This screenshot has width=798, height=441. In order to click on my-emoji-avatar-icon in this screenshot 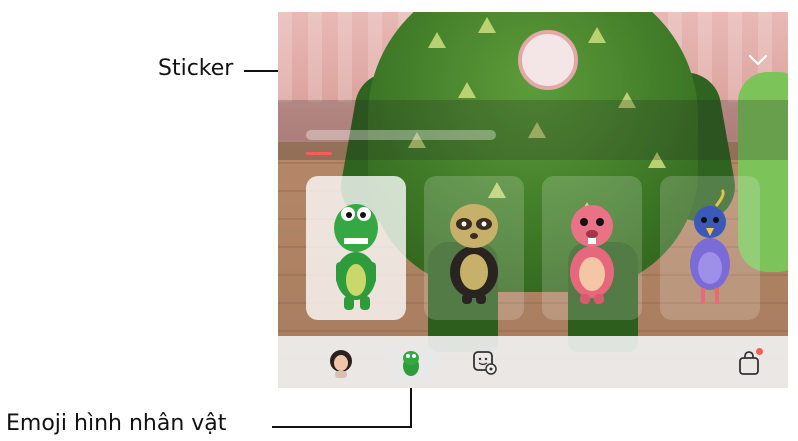, I will do `click(341, 364)`.